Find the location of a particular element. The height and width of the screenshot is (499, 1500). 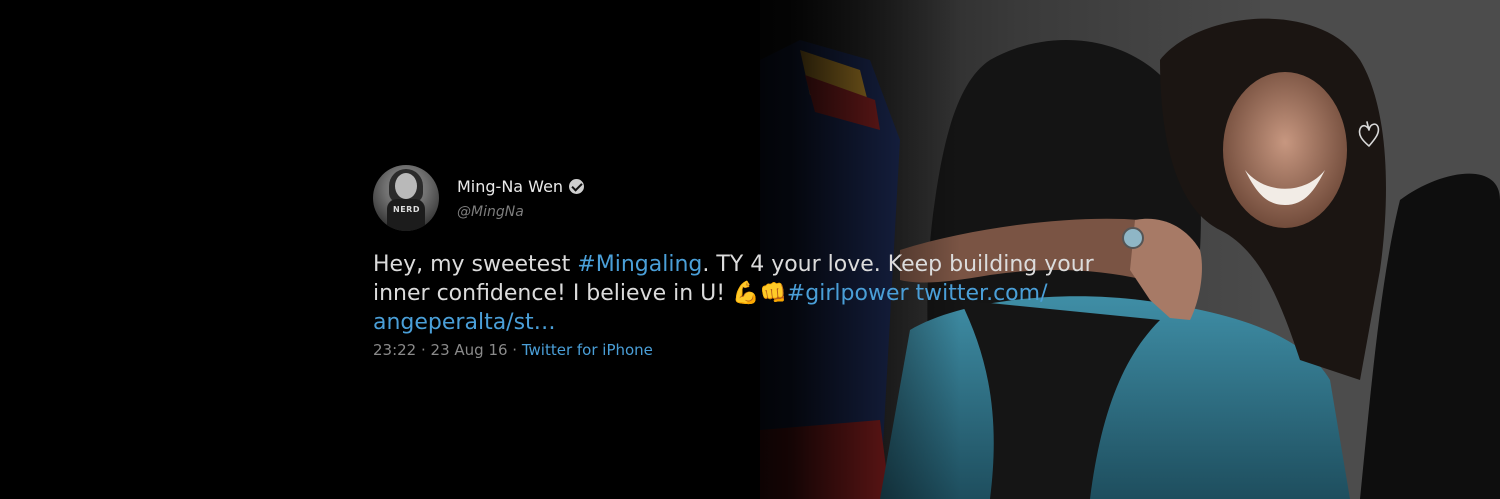

hashtag-girlpower: #girlpower is located at coordinates (848, 293).